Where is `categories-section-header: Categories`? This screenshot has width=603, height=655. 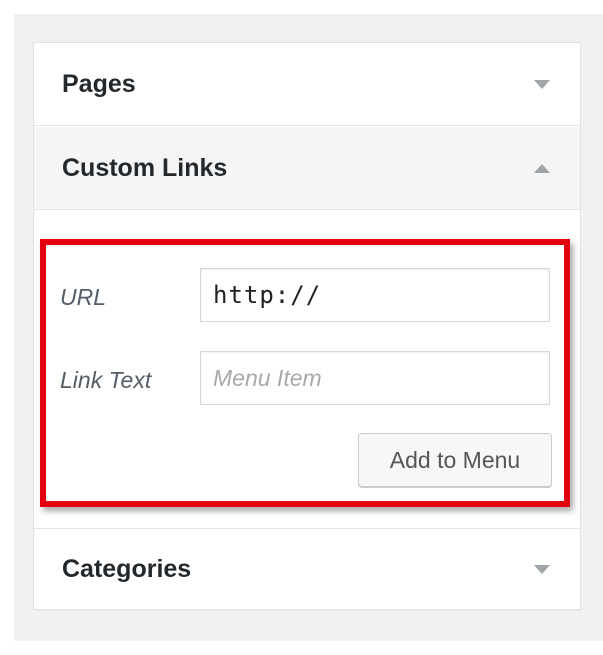 categories-section-header: Categories is located at coordinates (307, 568).